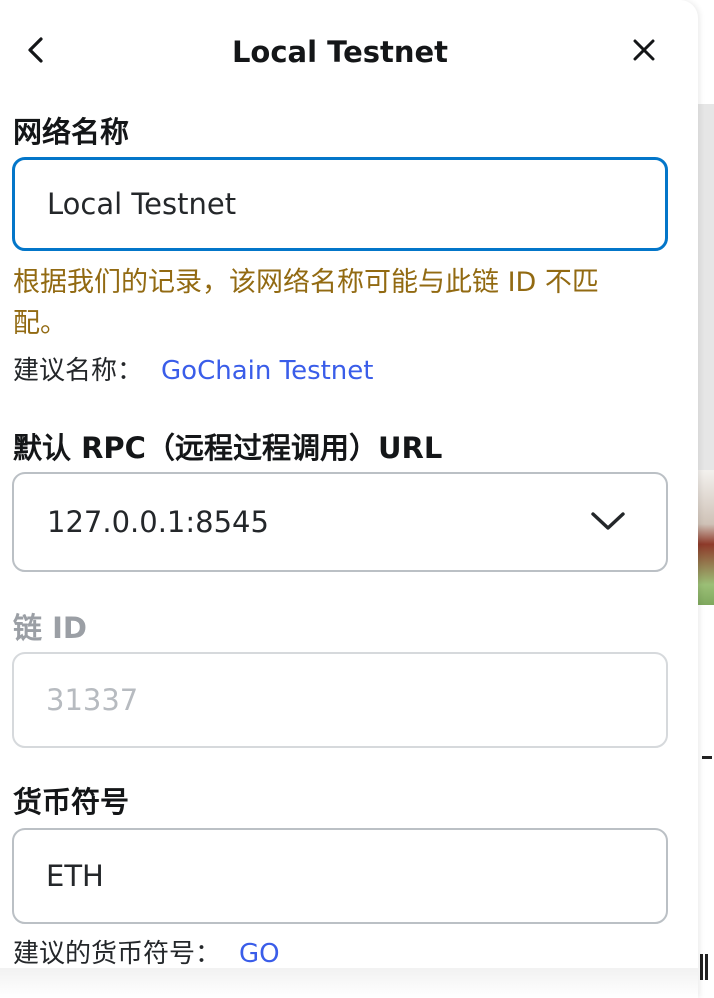 This screenshot has width=714, height=998. Describe the element at coordinates (340, 52) in the screenshot. I see `page-title: Local Testnet` at that location.